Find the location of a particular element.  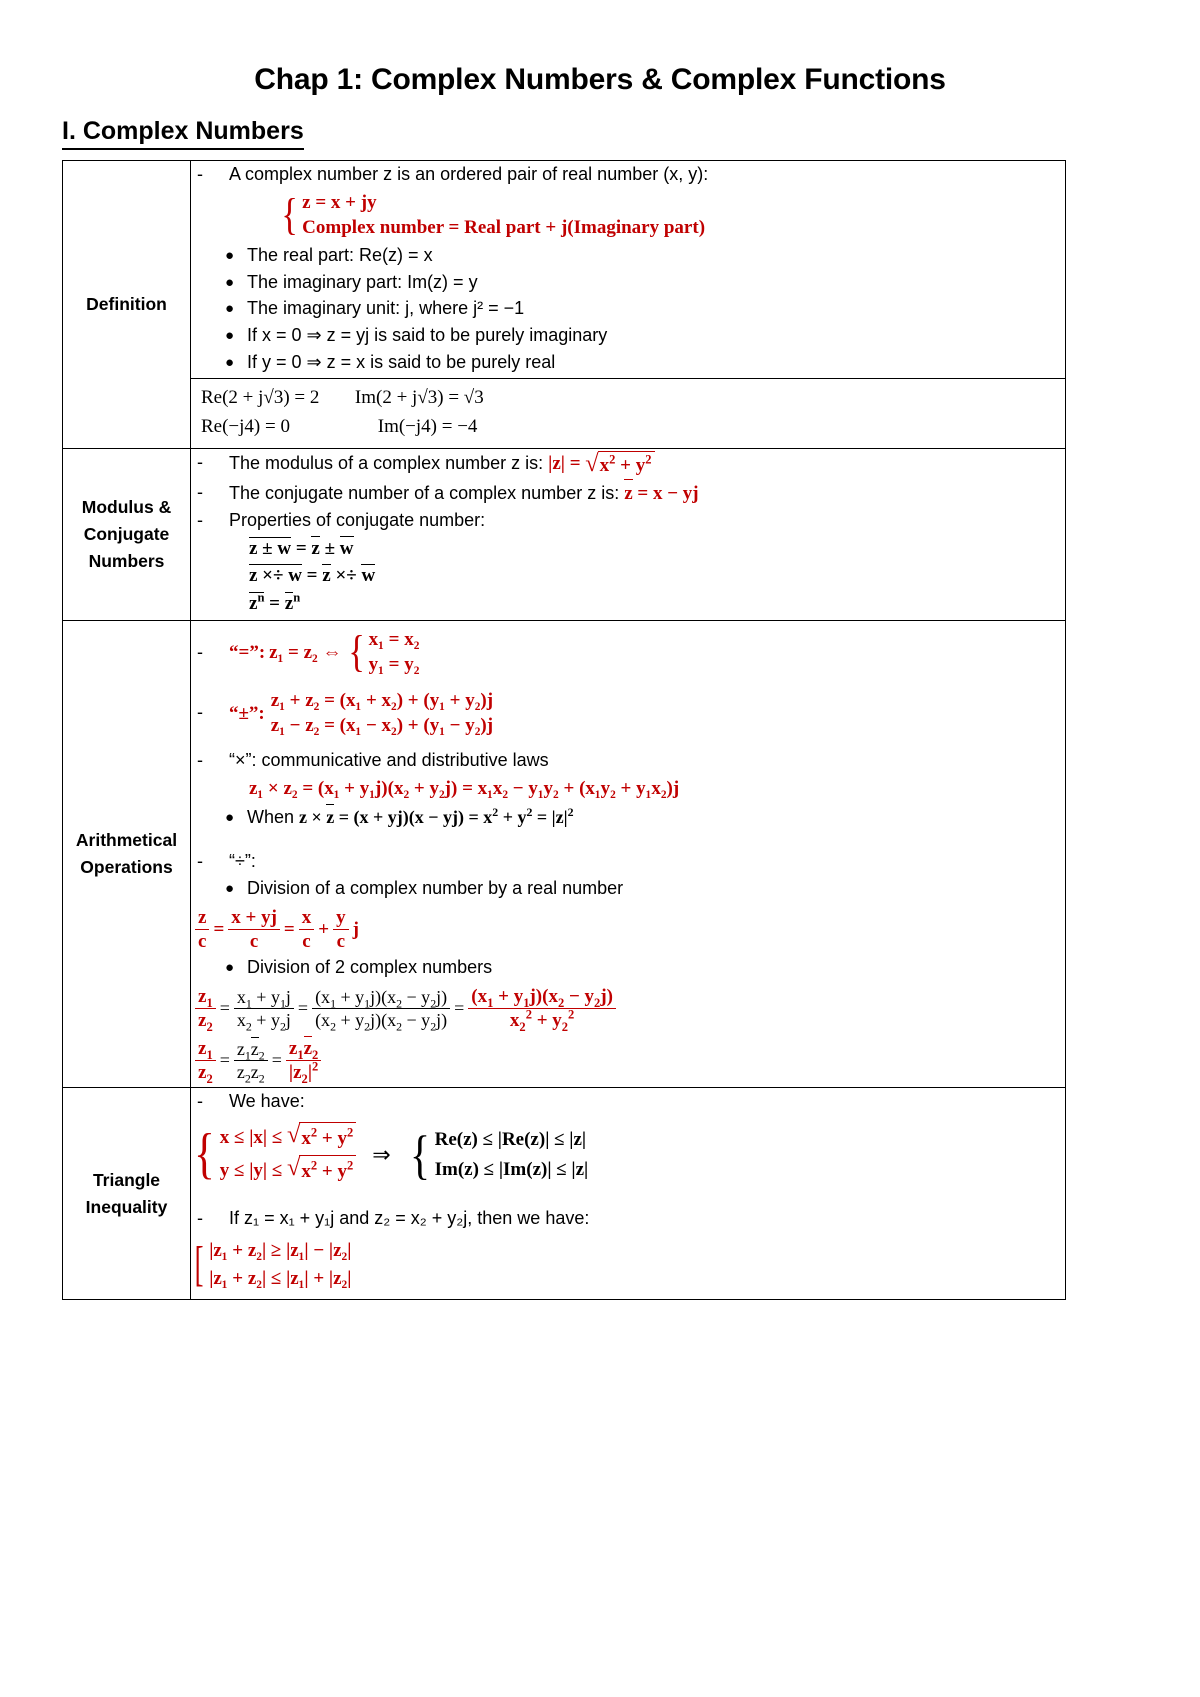

row-label-modulus: Modulus & Conjugate Numbers is located at coordinates (126, 534).